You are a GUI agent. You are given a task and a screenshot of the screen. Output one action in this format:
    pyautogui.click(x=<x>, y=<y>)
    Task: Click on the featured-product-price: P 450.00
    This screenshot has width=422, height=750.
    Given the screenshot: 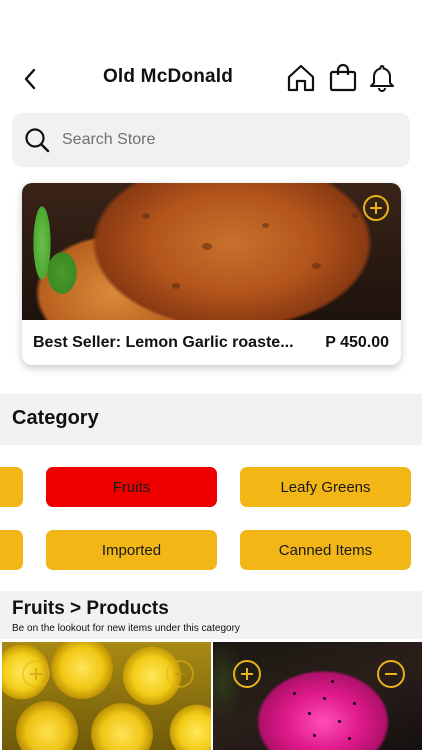 What is the action you would take?
    pyautogui.click(x=357, y=342)
    